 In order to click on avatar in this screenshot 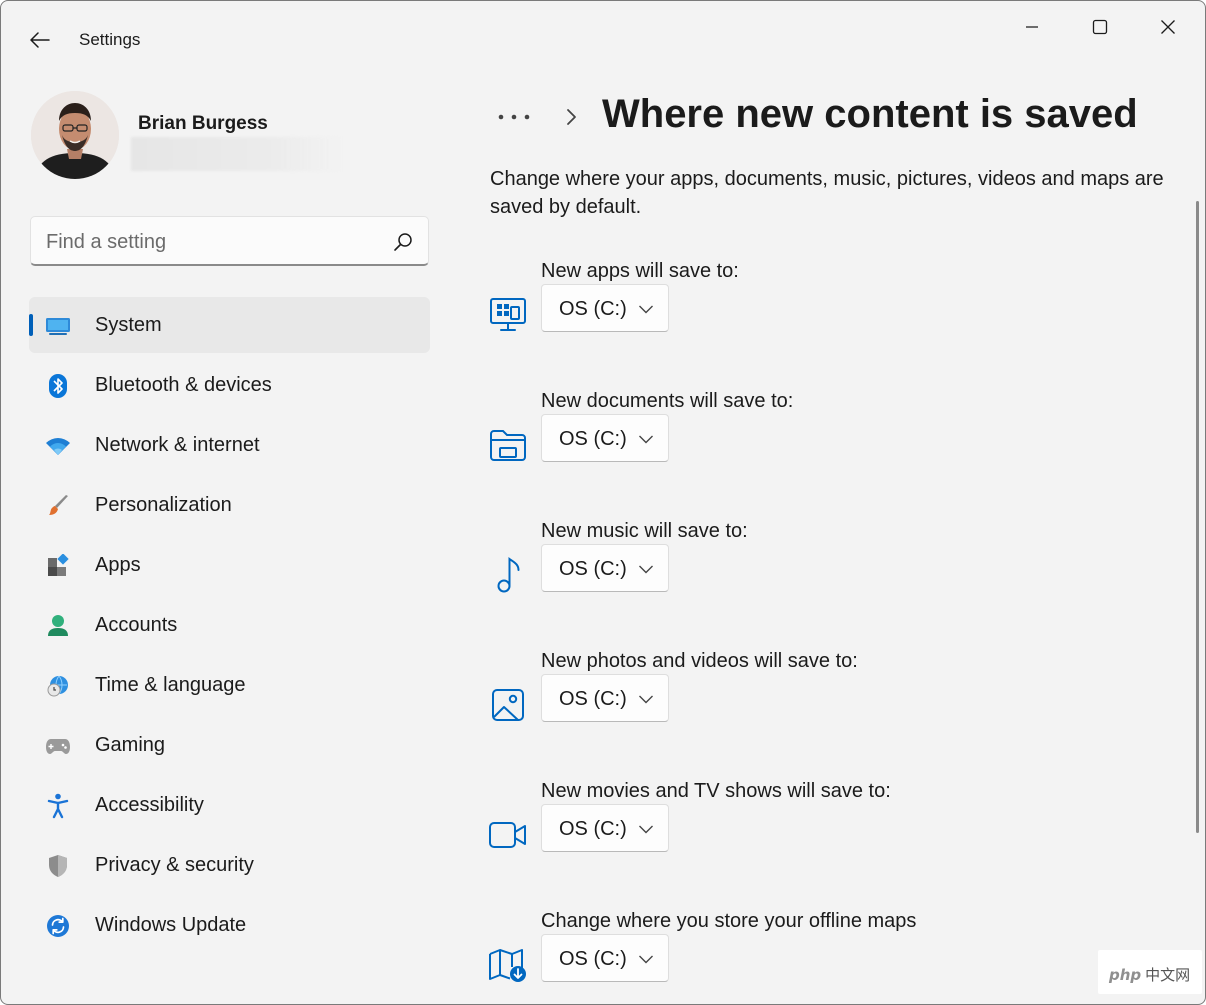, I will do `click(75, 135)`.